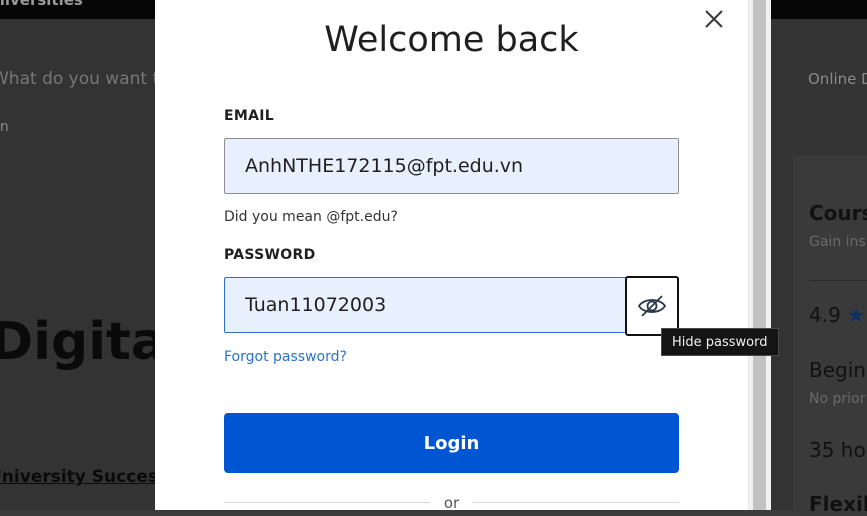 This screenshot has height=516, width=867. What do you see at coordinates (4, 127) in the screenshot?
I see `background-breadcrumb: in` at bounding box center [4, 127].